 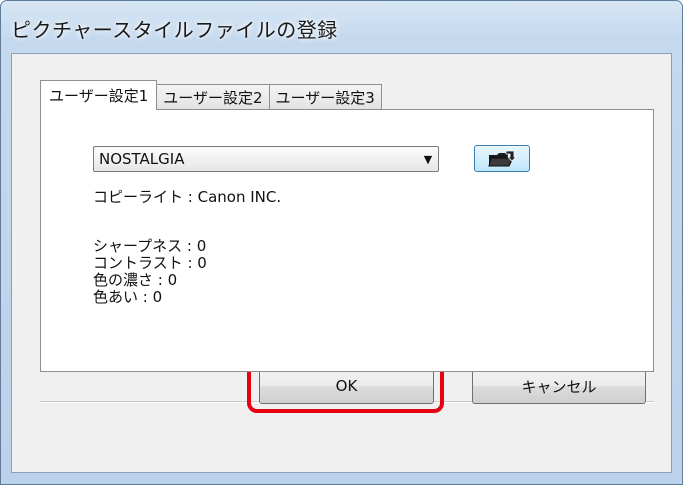 I want to click on saturation-label: 色の濃さ : 0, so click(x=135, y=280).